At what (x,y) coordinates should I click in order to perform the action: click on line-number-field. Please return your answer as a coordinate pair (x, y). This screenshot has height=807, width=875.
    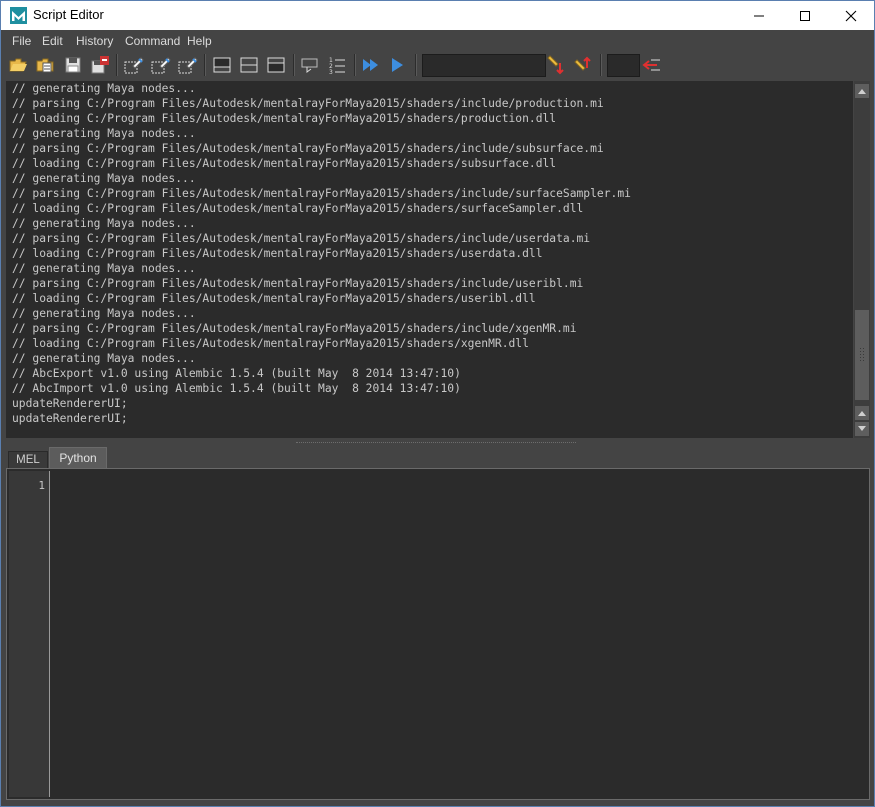
    Looking at the image, I should click on (623, 65).